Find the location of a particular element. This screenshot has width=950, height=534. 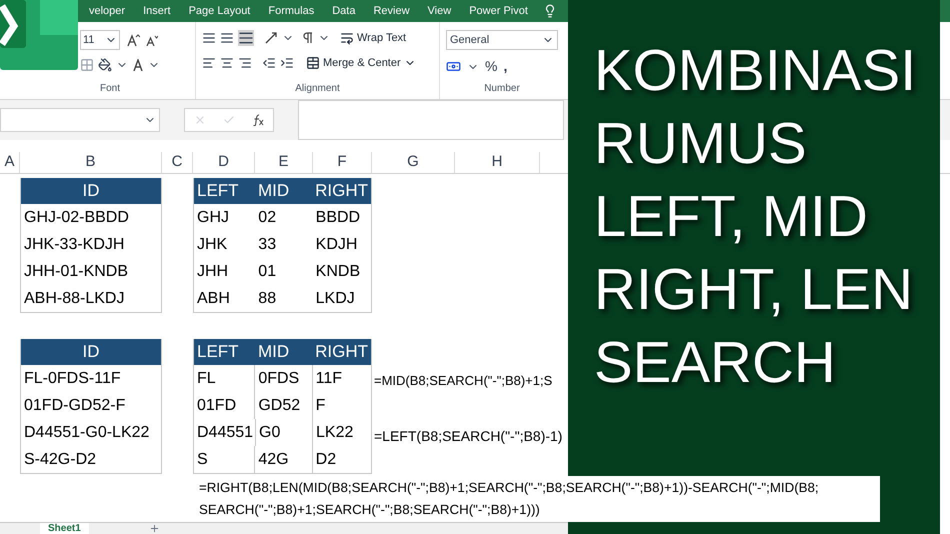

table-cell-text: JHH-01-KNDB is located at coordinates (76, 272).